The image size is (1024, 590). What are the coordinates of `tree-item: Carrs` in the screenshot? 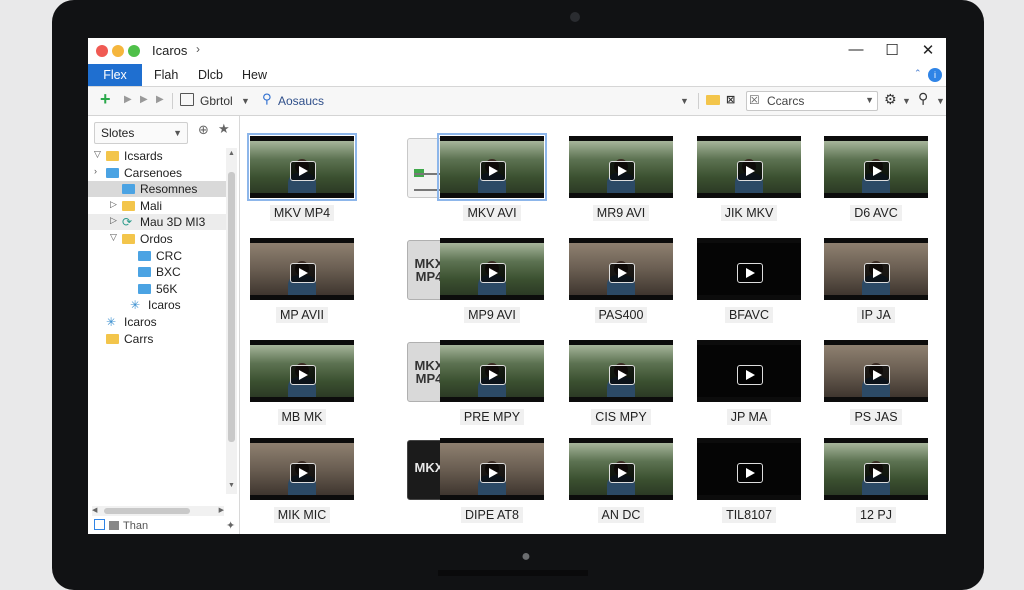 It's located at (157, 339).